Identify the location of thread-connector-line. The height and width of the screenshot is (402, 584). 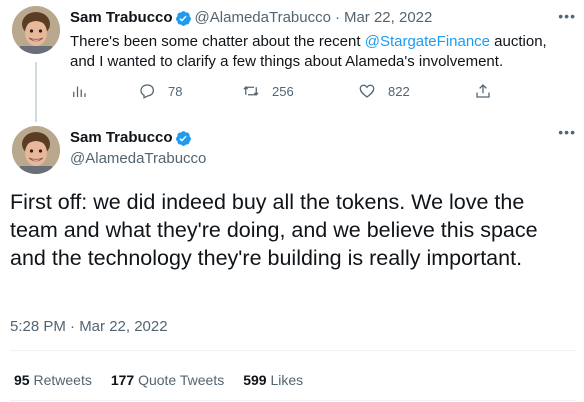
(36, 92).